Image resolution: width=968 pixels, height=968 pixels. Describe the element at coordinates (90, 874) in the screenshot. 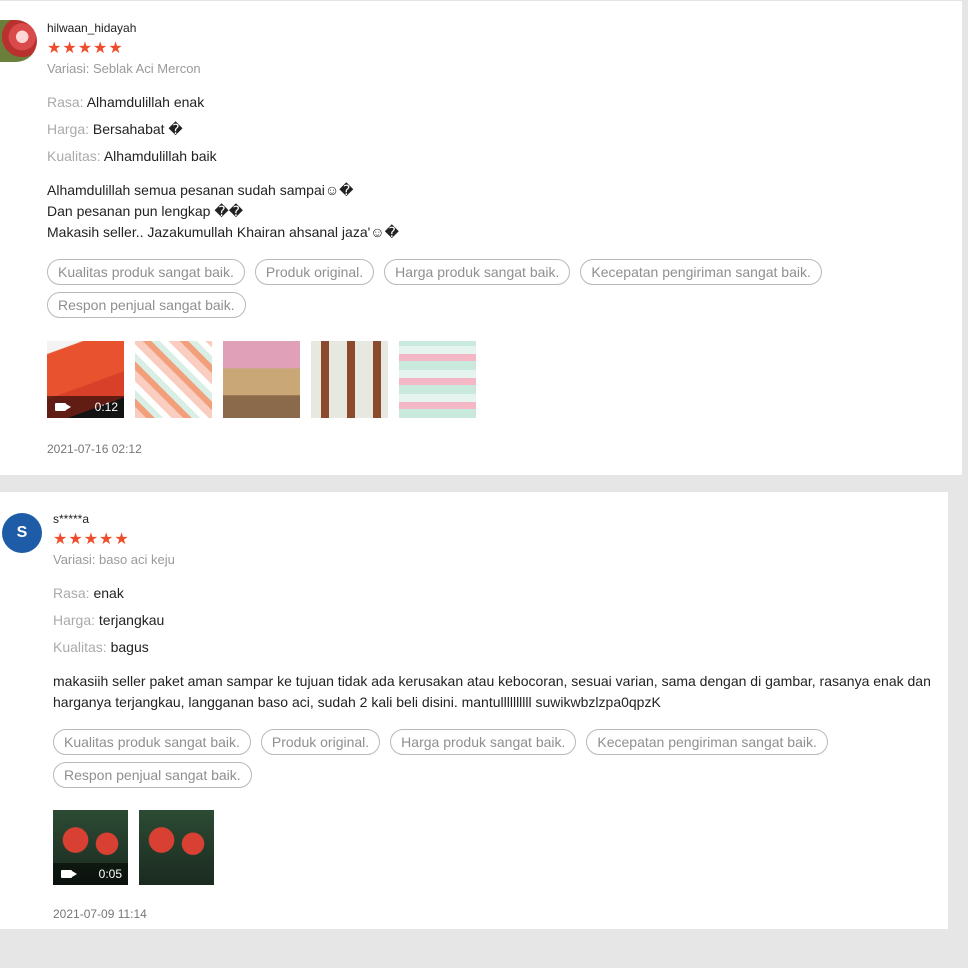

I see `video-bar: 0:05` at that location.